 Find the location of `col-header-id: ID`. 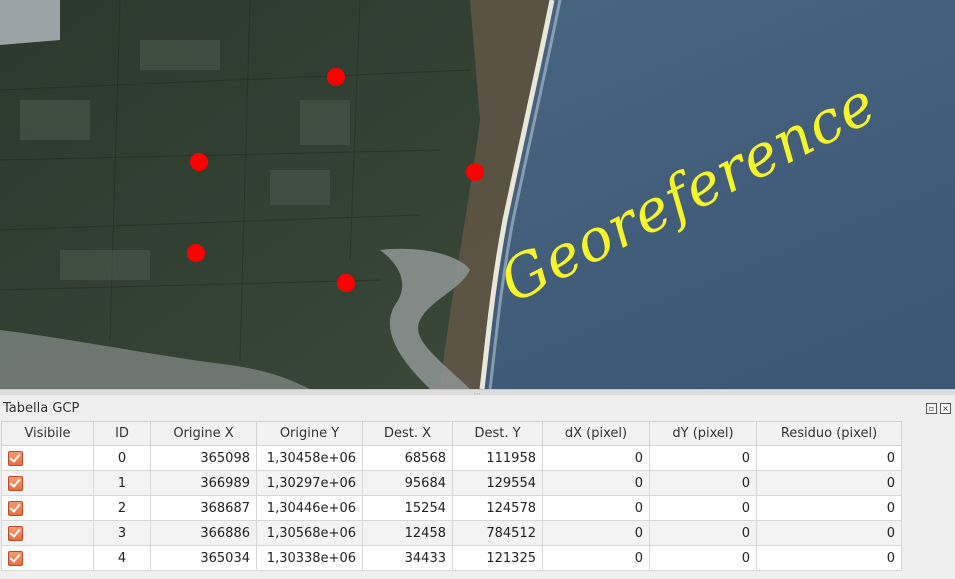

col-header-id: ID is located at coordinates (122, 433).